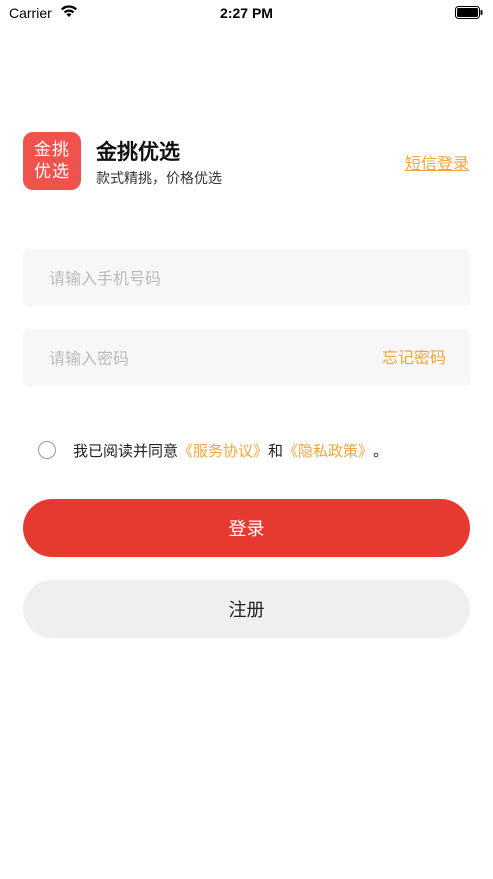 The image size is (493, 879). Describe the element at coordinates (126, 450) in the screenshot. I see `agreement-prefix: 我已阅读并同意` at that location.